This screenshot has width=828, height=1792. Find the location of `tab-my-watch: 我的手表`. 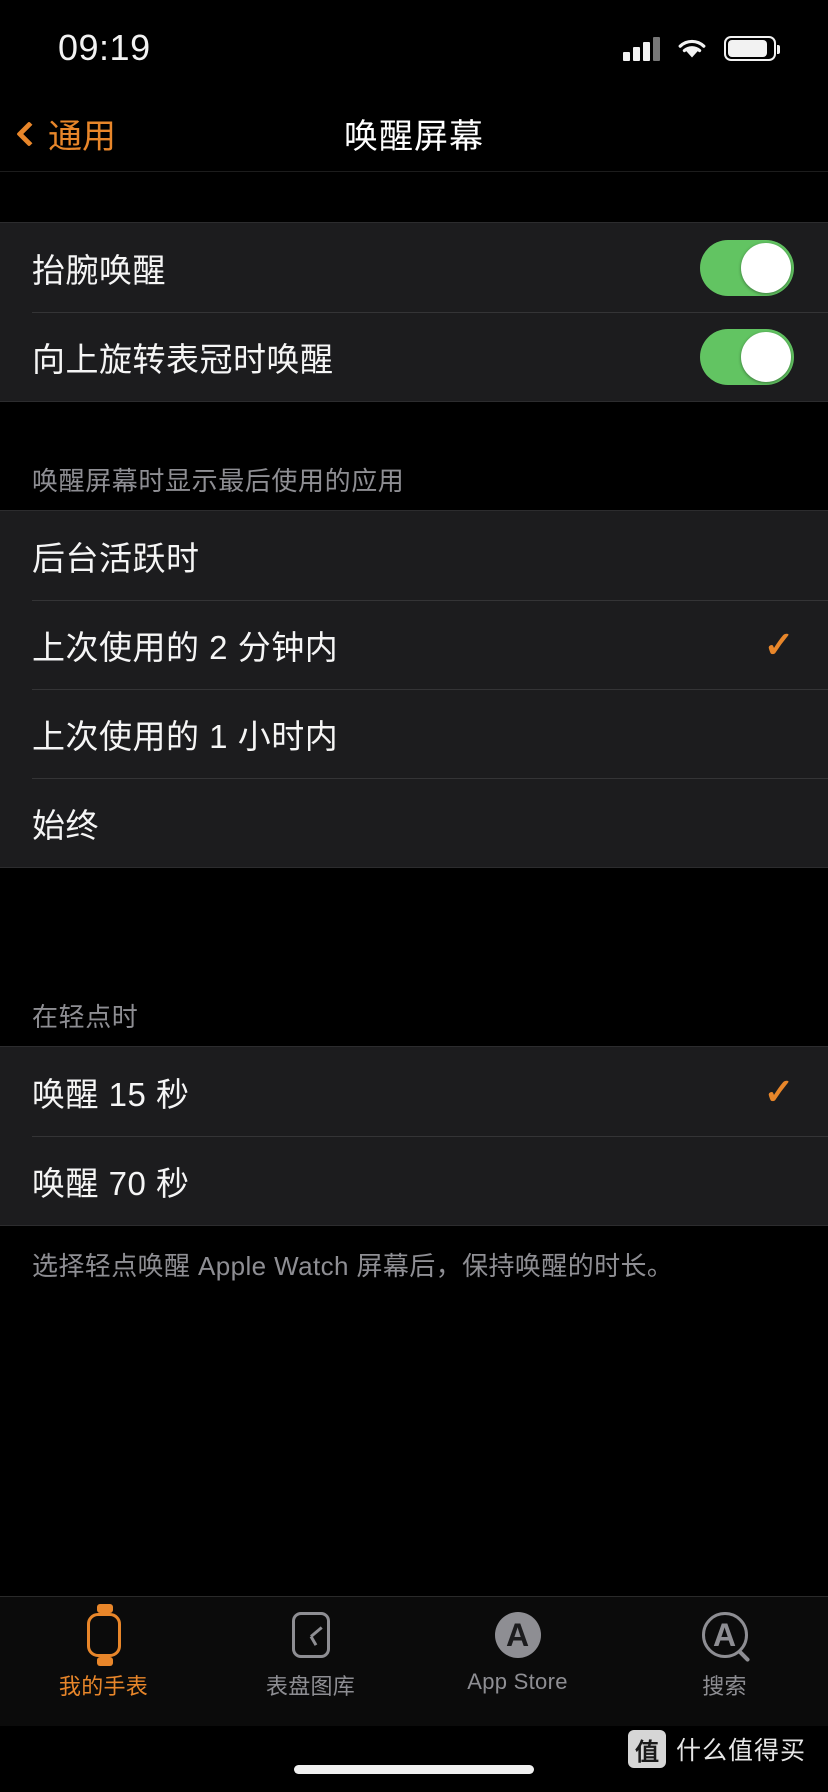

tab-my-watch: 我的手表 is located at coordinates (103, 1652).